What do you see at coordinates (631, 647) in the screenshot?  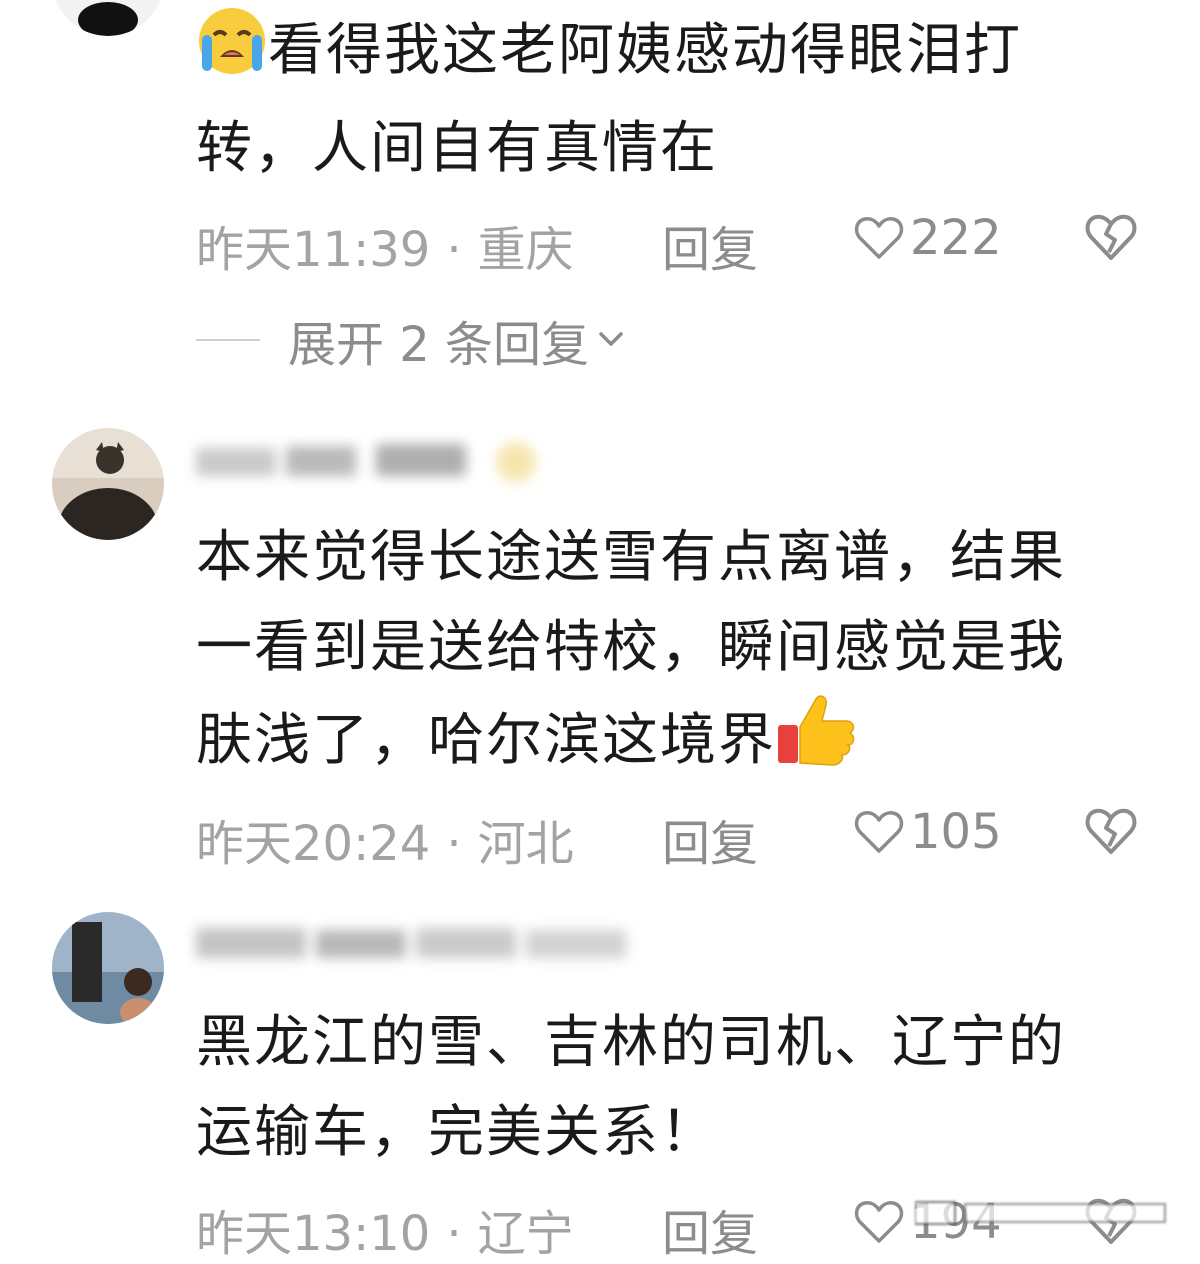 I see `comment-text-line: 一看到是送给特校，瞬间感觉是我` at bounding box center [631, 647].